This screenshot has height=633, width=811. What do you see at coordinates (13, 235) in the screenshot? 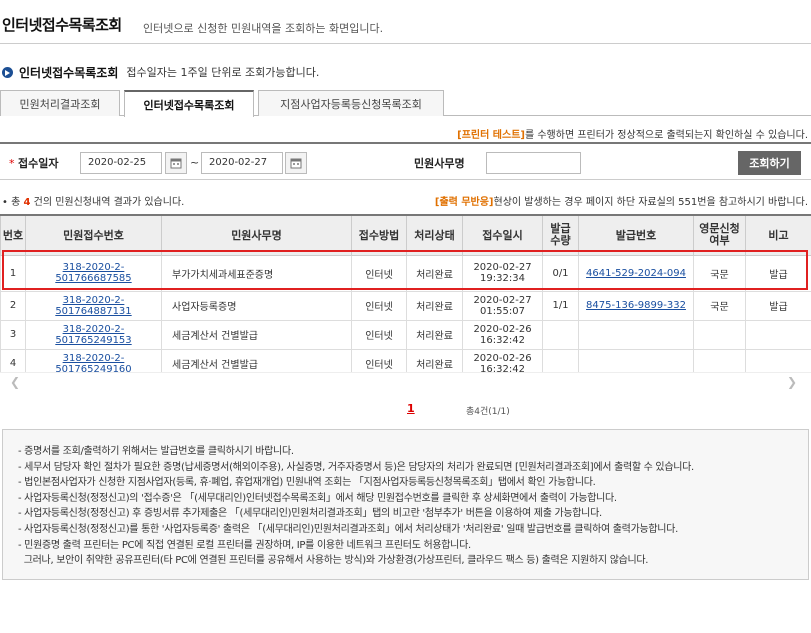
I see `col-header-no: 번호` at bounding box center [13, 235].